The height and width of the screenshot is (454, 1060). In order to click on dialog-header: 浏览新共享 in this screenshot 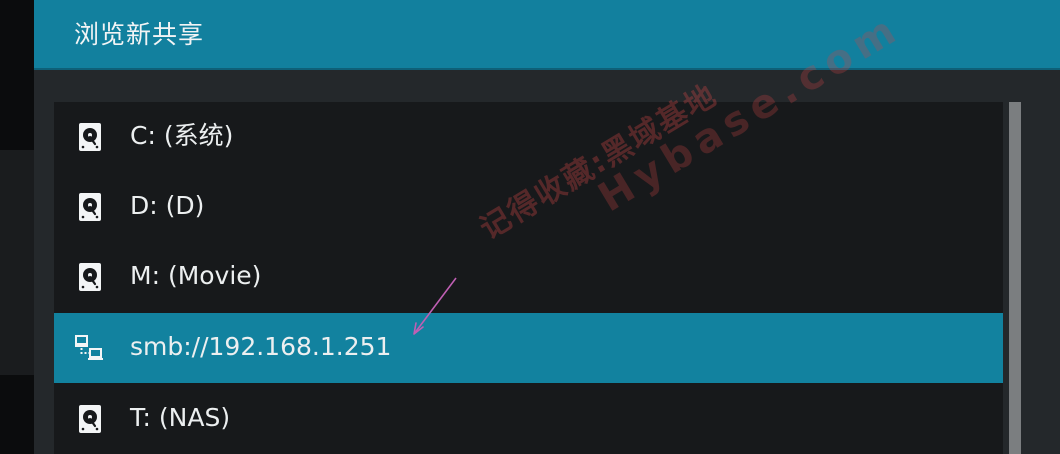, I will do `click(547, 35)`.